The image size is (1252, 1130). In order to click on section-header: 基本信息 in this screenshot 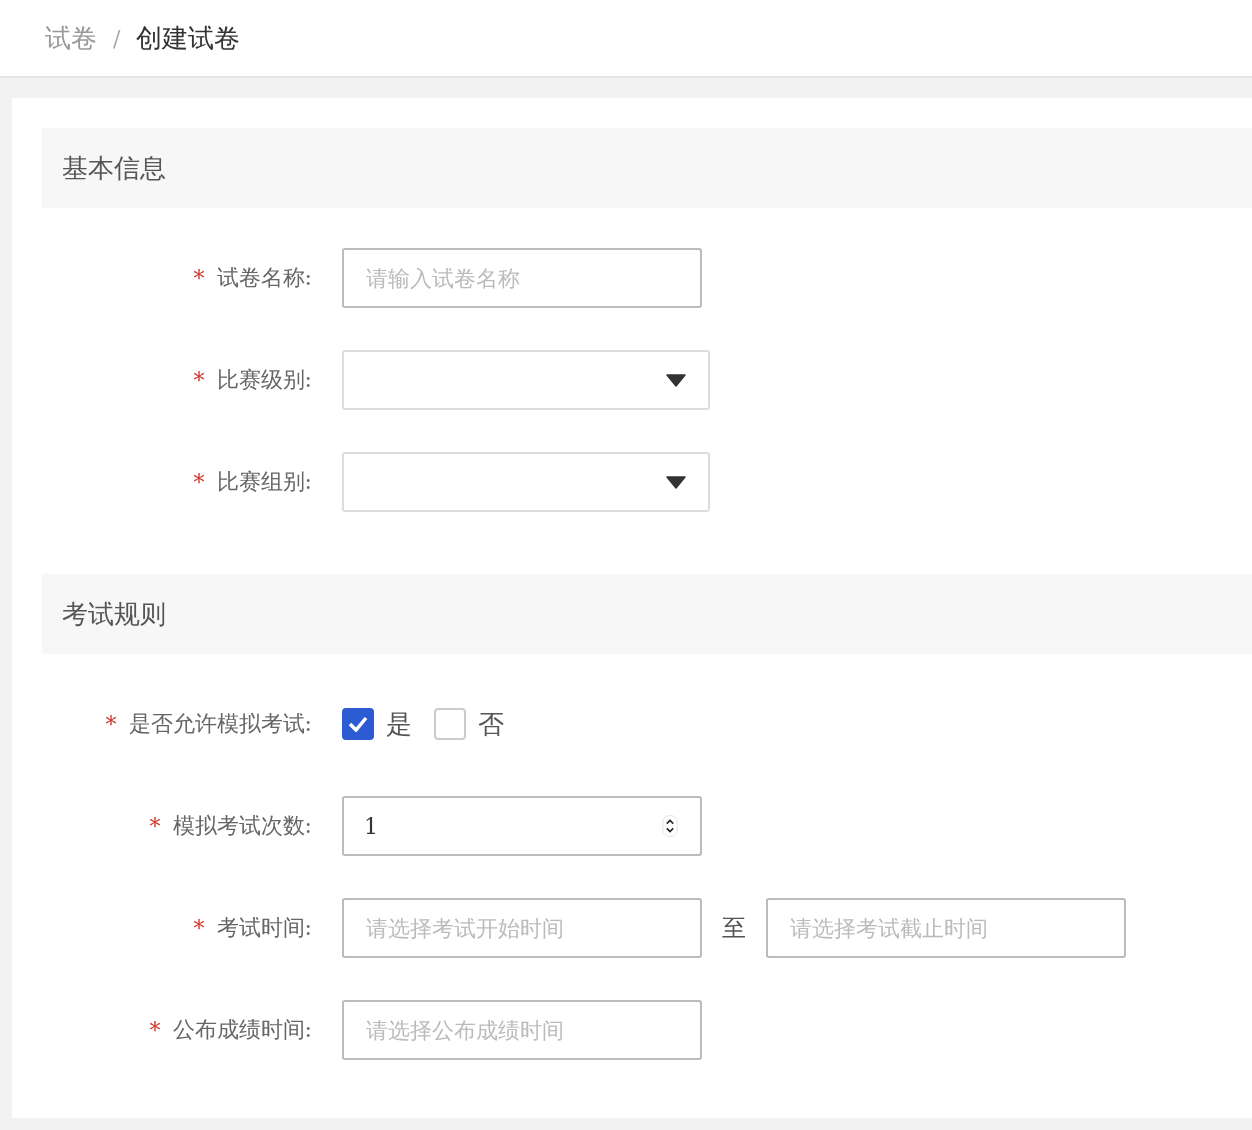, I will do `click(647, 168)`.